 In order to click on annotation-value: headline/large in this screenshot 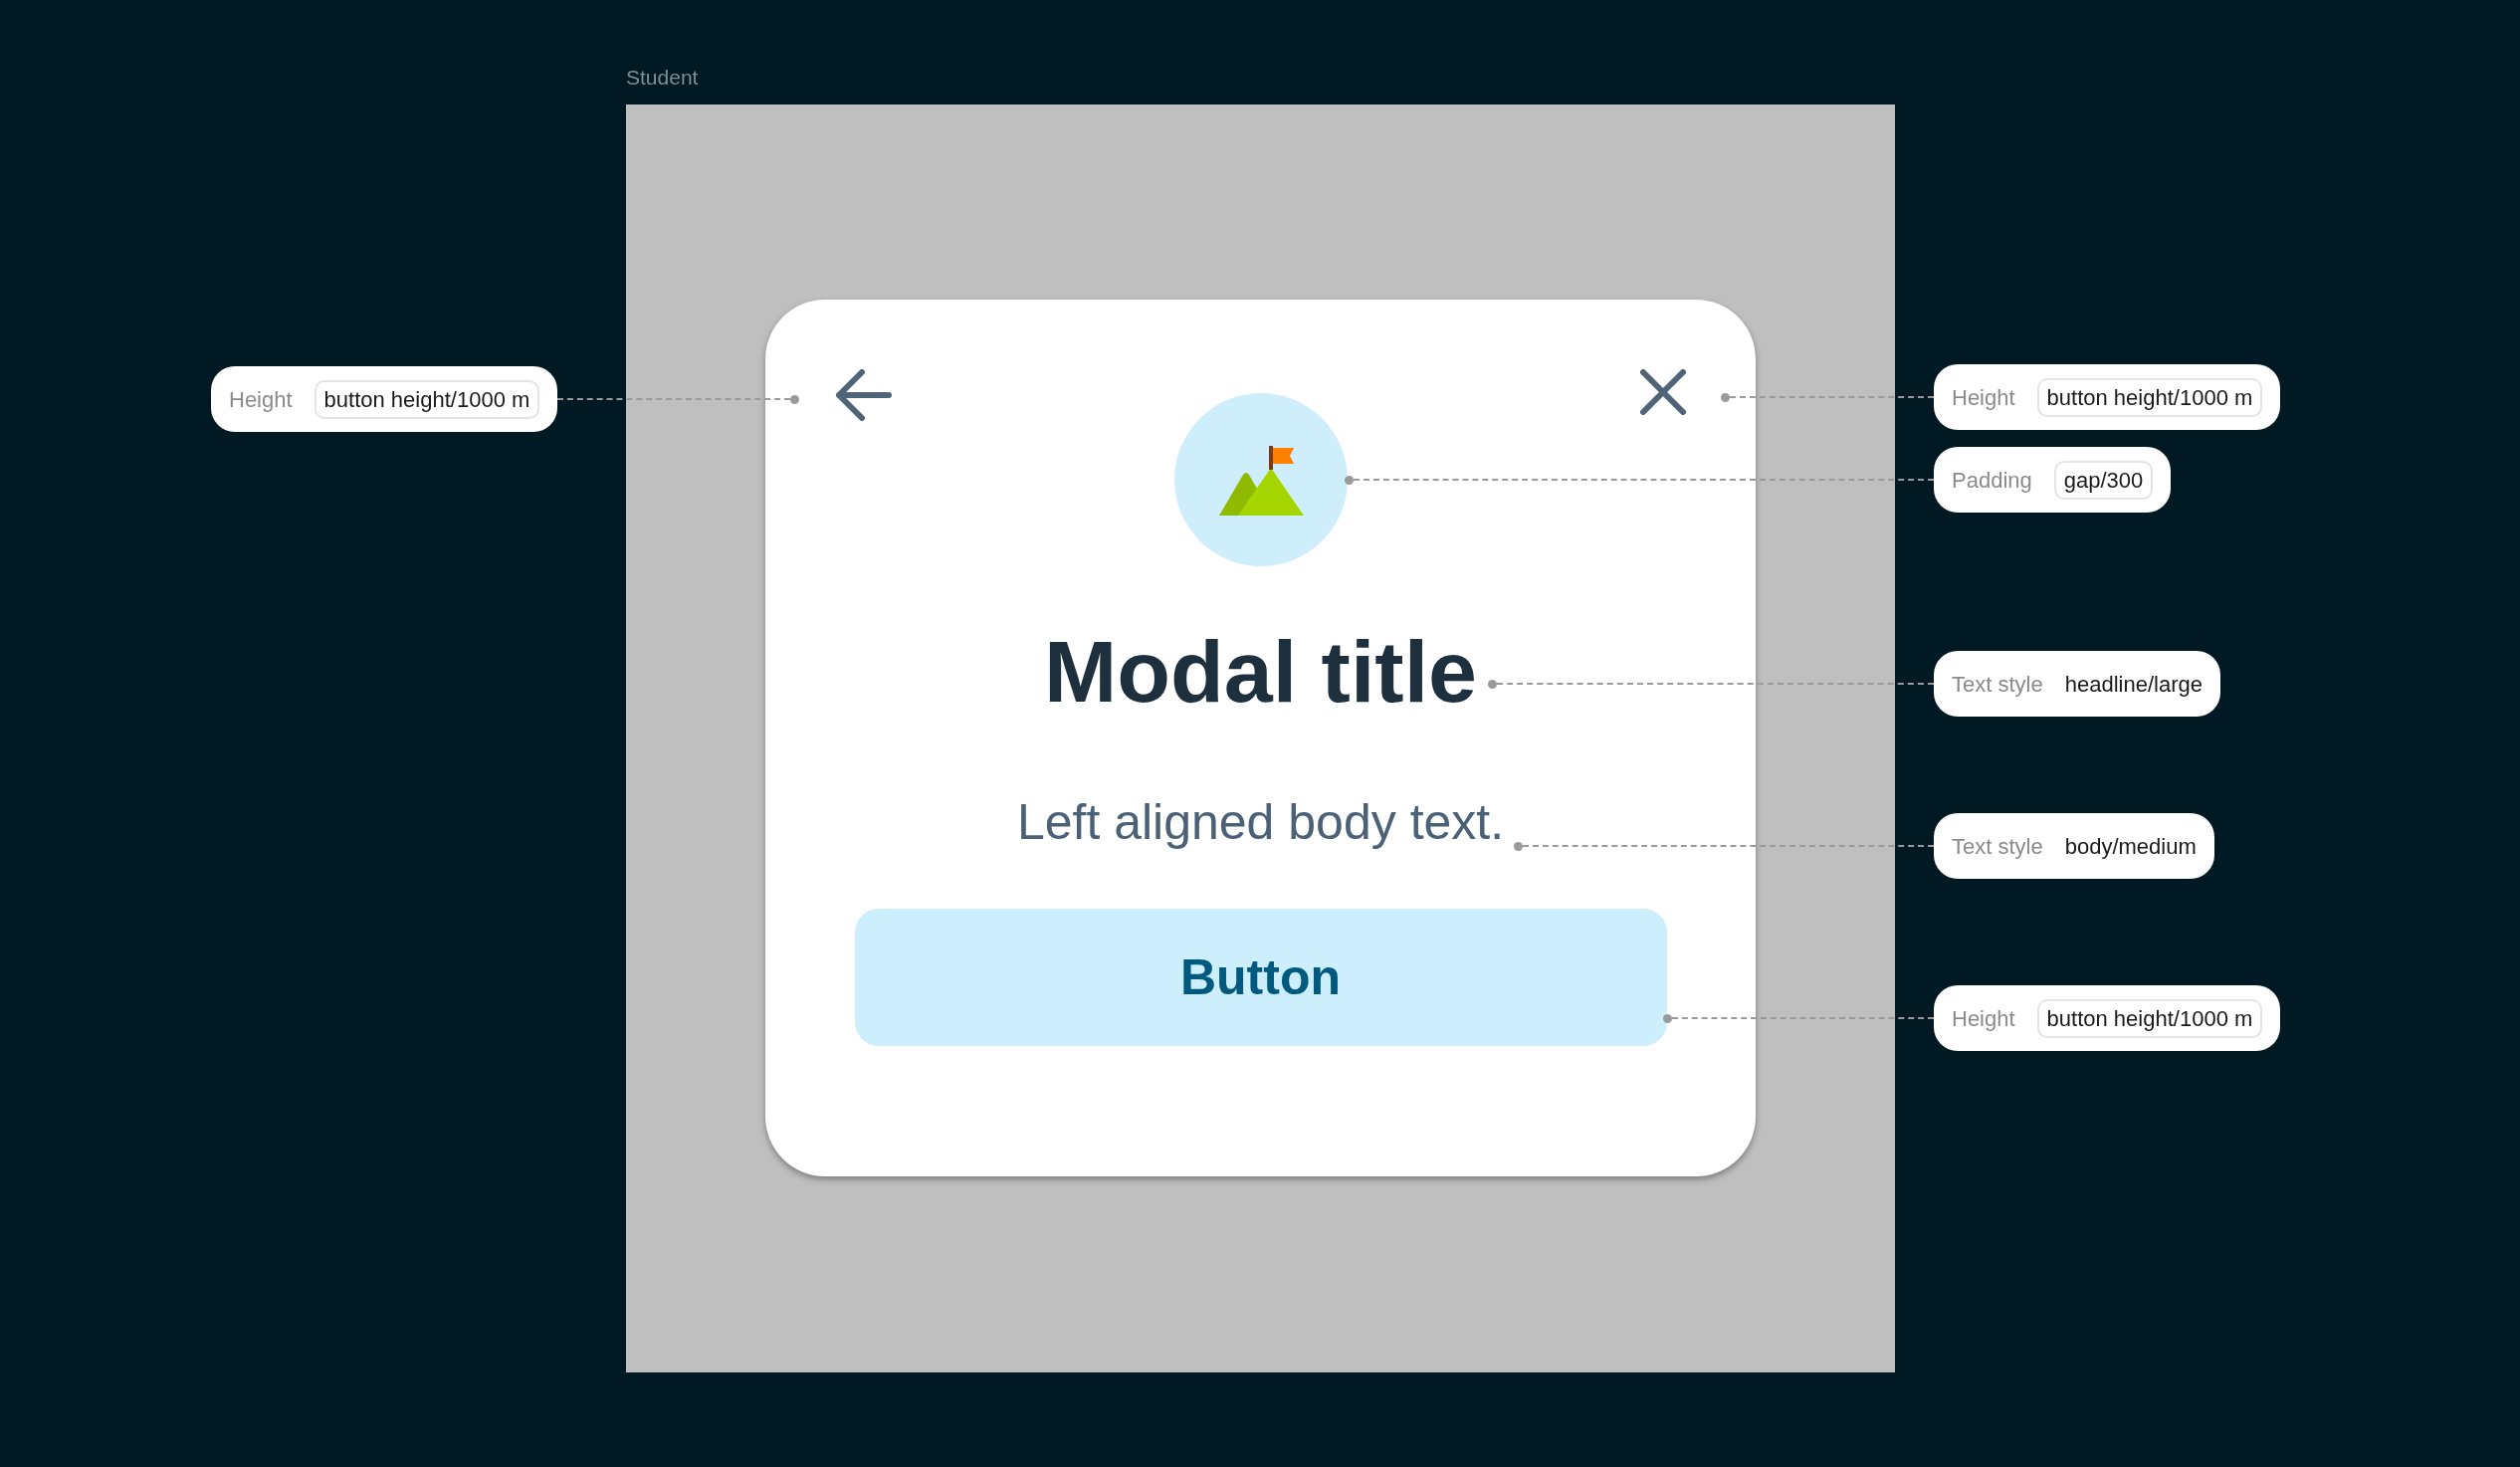, I will do `click(2133, 684)`.